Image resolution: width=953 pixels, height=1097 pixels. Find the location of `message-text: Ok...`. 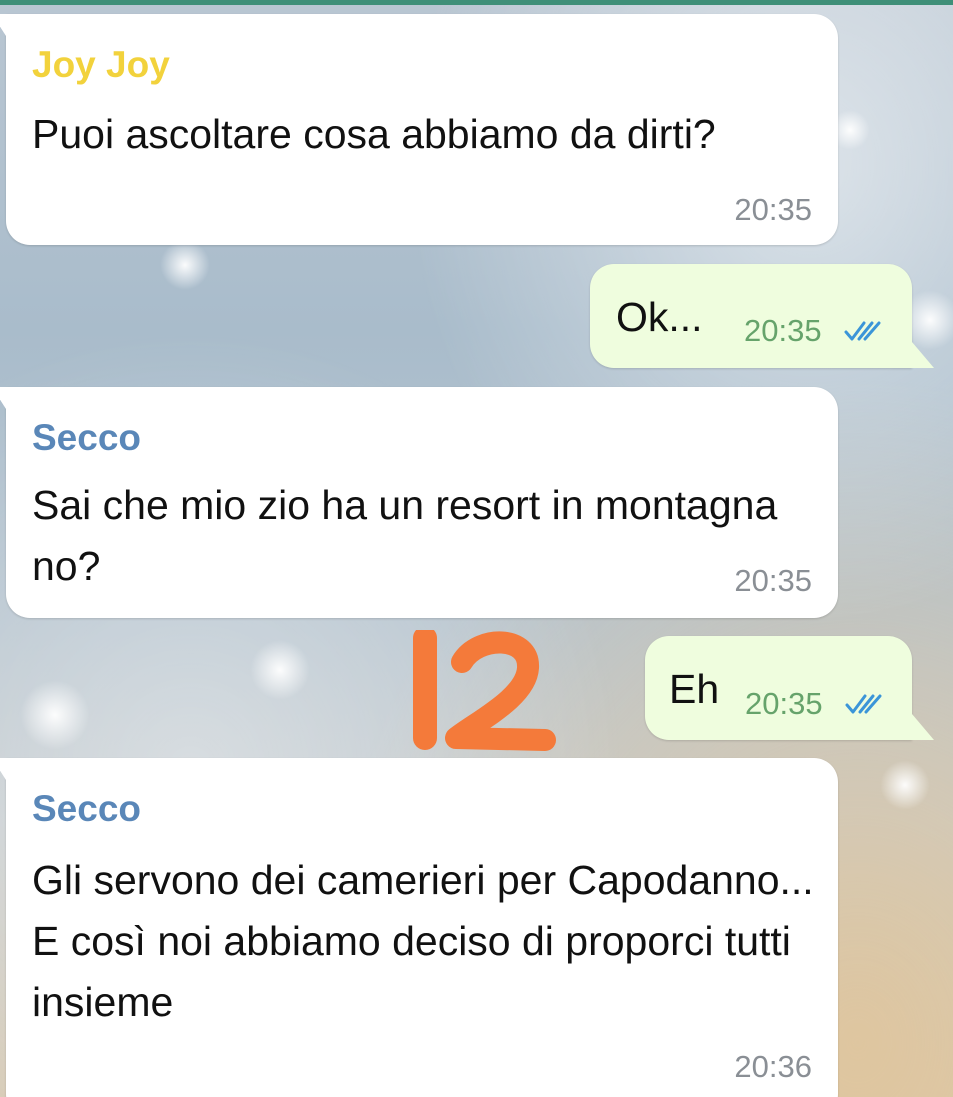

message-text: Ok... is located at coordinates (659, 317).